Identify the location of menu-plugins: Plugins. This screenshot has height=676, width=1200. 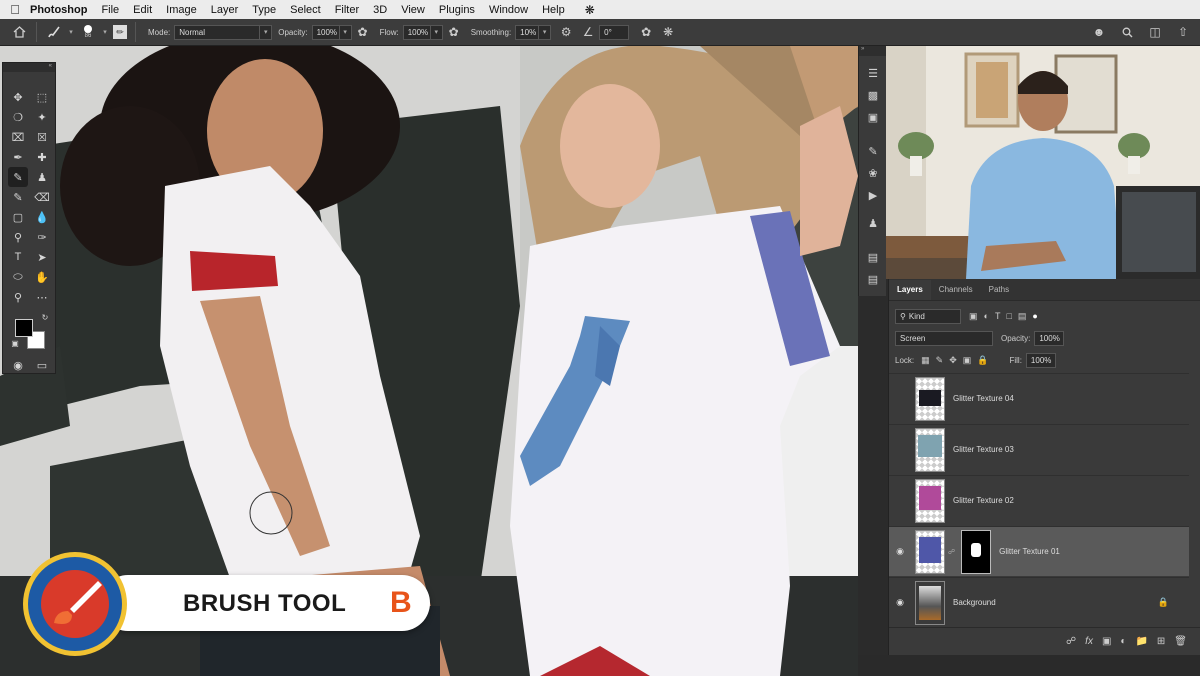
(457, 10).